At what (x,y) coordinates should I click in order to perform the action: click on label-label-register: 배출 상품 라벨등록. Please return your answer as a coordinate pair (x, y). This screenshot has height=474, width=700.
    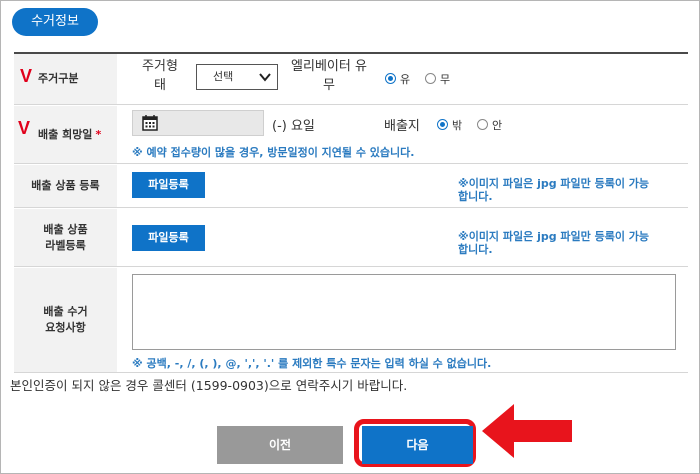
    Looking at the image, I should click on (65, 237).